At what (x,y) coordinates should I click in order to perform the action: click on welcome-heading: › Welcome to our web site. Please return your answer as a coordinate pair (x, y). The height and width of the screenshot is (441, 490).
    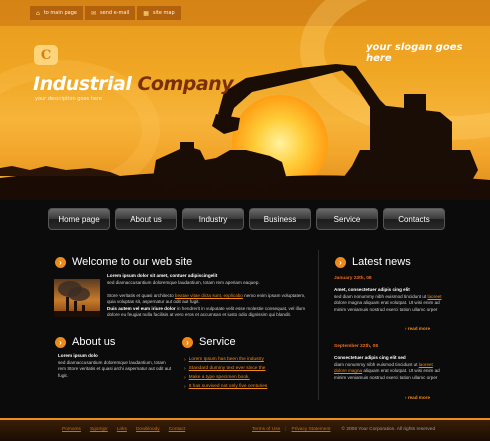
    Looking at the image, I should click on (123, 262).